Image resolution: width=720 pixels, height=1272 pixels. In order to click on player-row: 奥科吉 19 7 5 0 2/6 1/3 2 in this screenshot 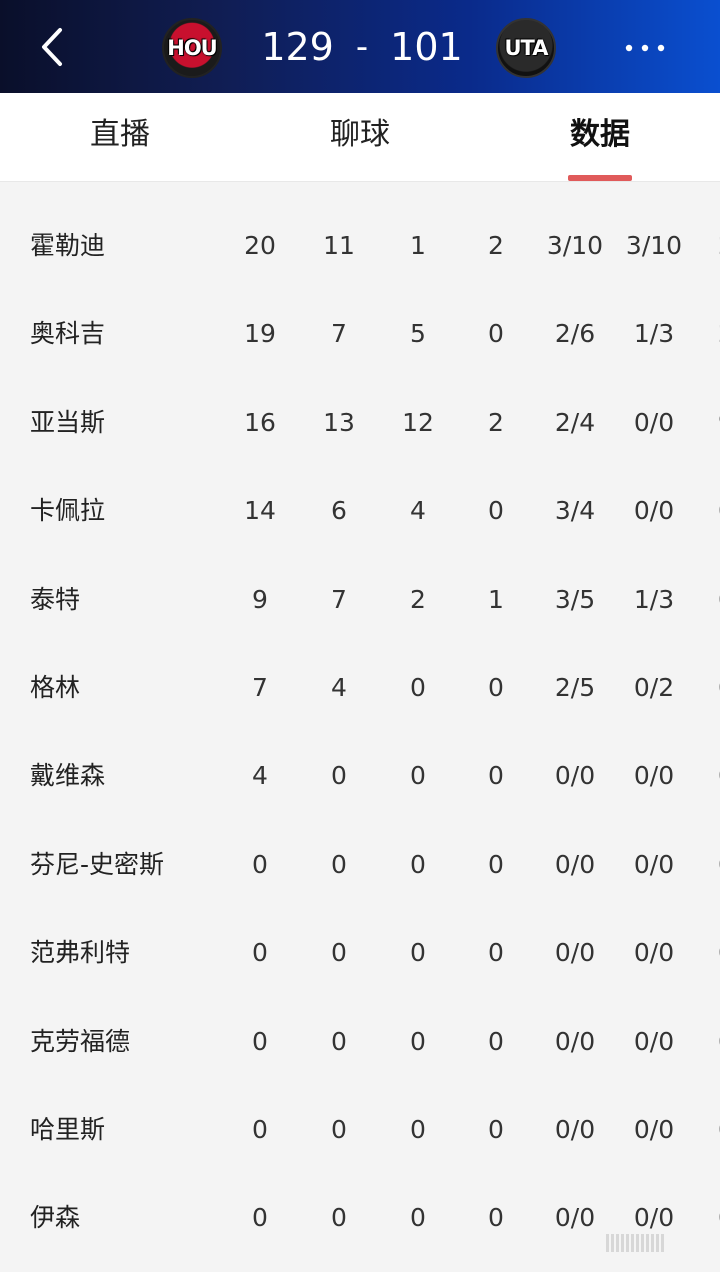, I will do `click(360, 334)`.